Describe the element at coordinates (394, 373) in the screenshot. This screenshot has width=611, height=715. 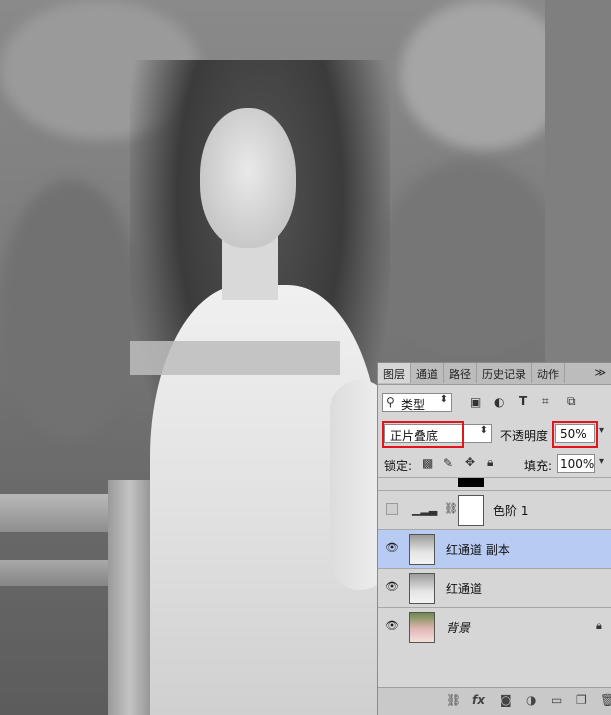
I see `tab-layers: 图层` at that location.